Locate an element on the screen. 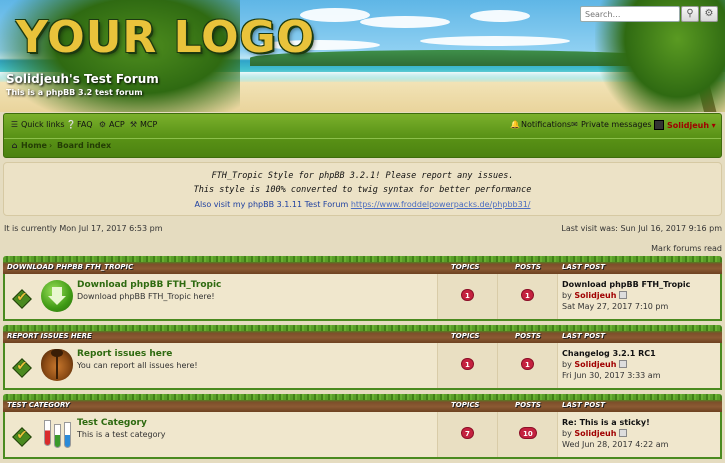 Image resolution: width=725 pixels, height=463 pixels. private-messages-link: ✉ Private messages is located at coordinates (610, 124).